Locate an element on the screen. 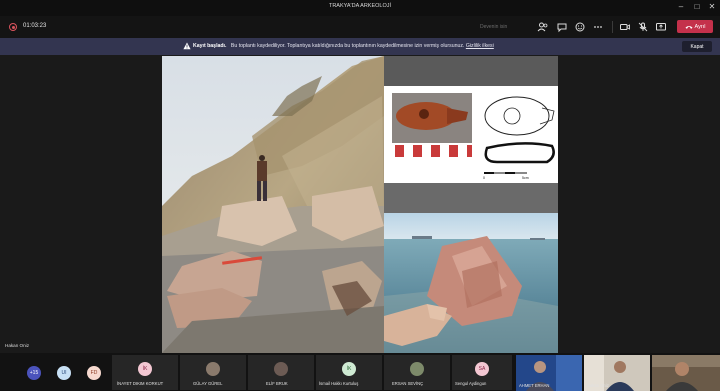 Image resolution: width=720 pixels, height=391 pixels. participant-tile: ERSAN SEVİNÇ is located at coordinates (417, 372).